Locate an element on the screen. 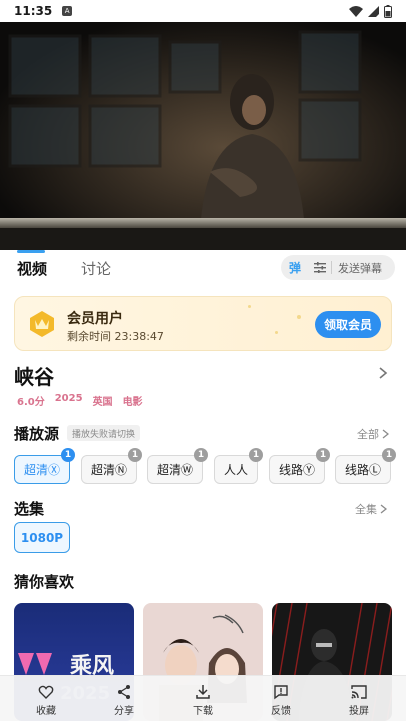 The image size is (406, 721). feedback-label: 反馈 is located at coordinates (281, 711).